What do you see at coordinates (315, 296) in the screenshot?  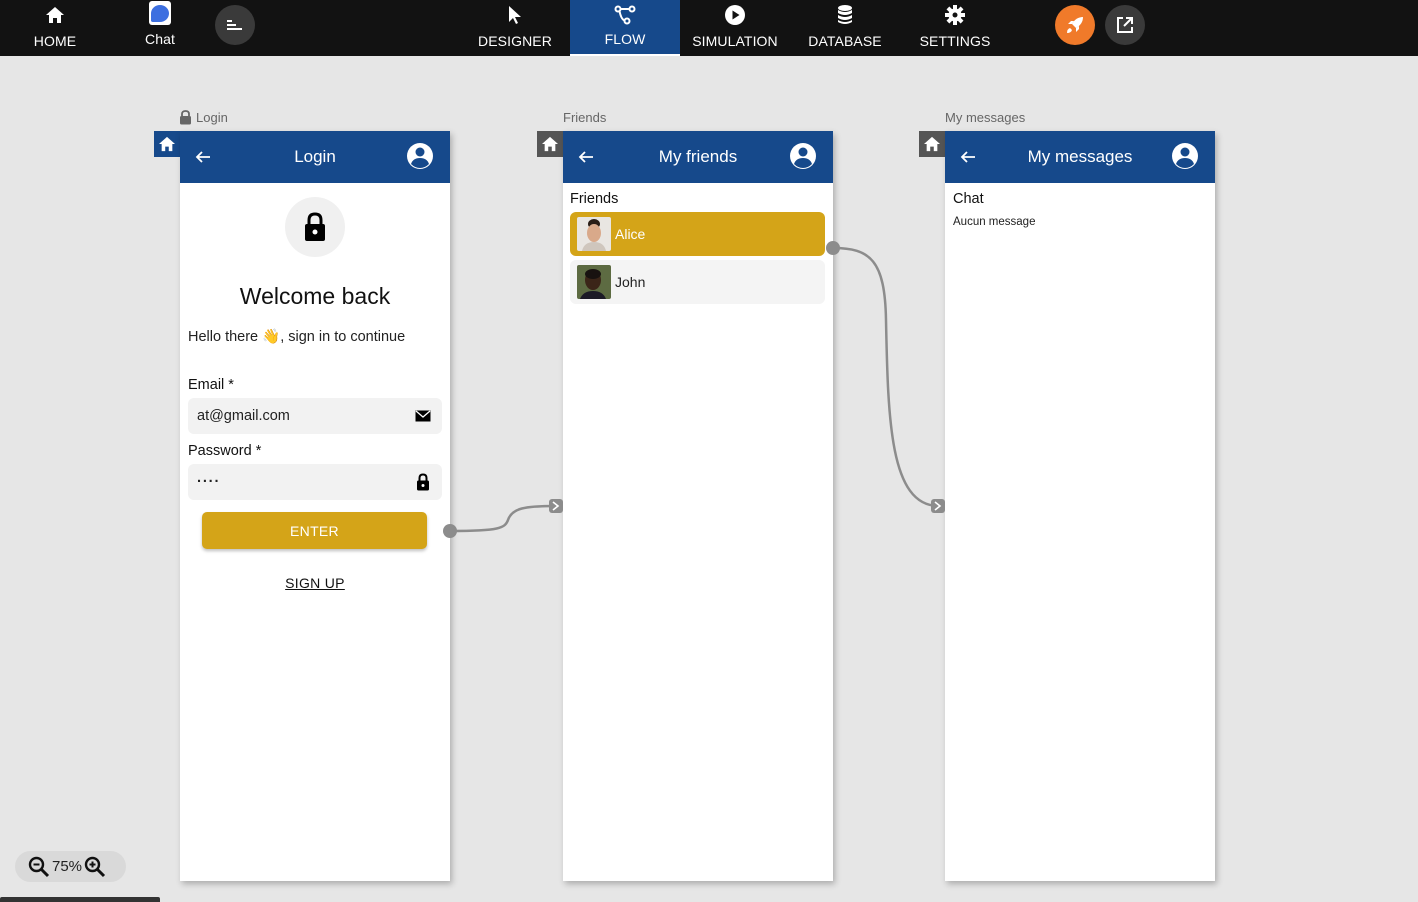 I see `welcome-heading: Welcome back` at bounding box center [315, 296].